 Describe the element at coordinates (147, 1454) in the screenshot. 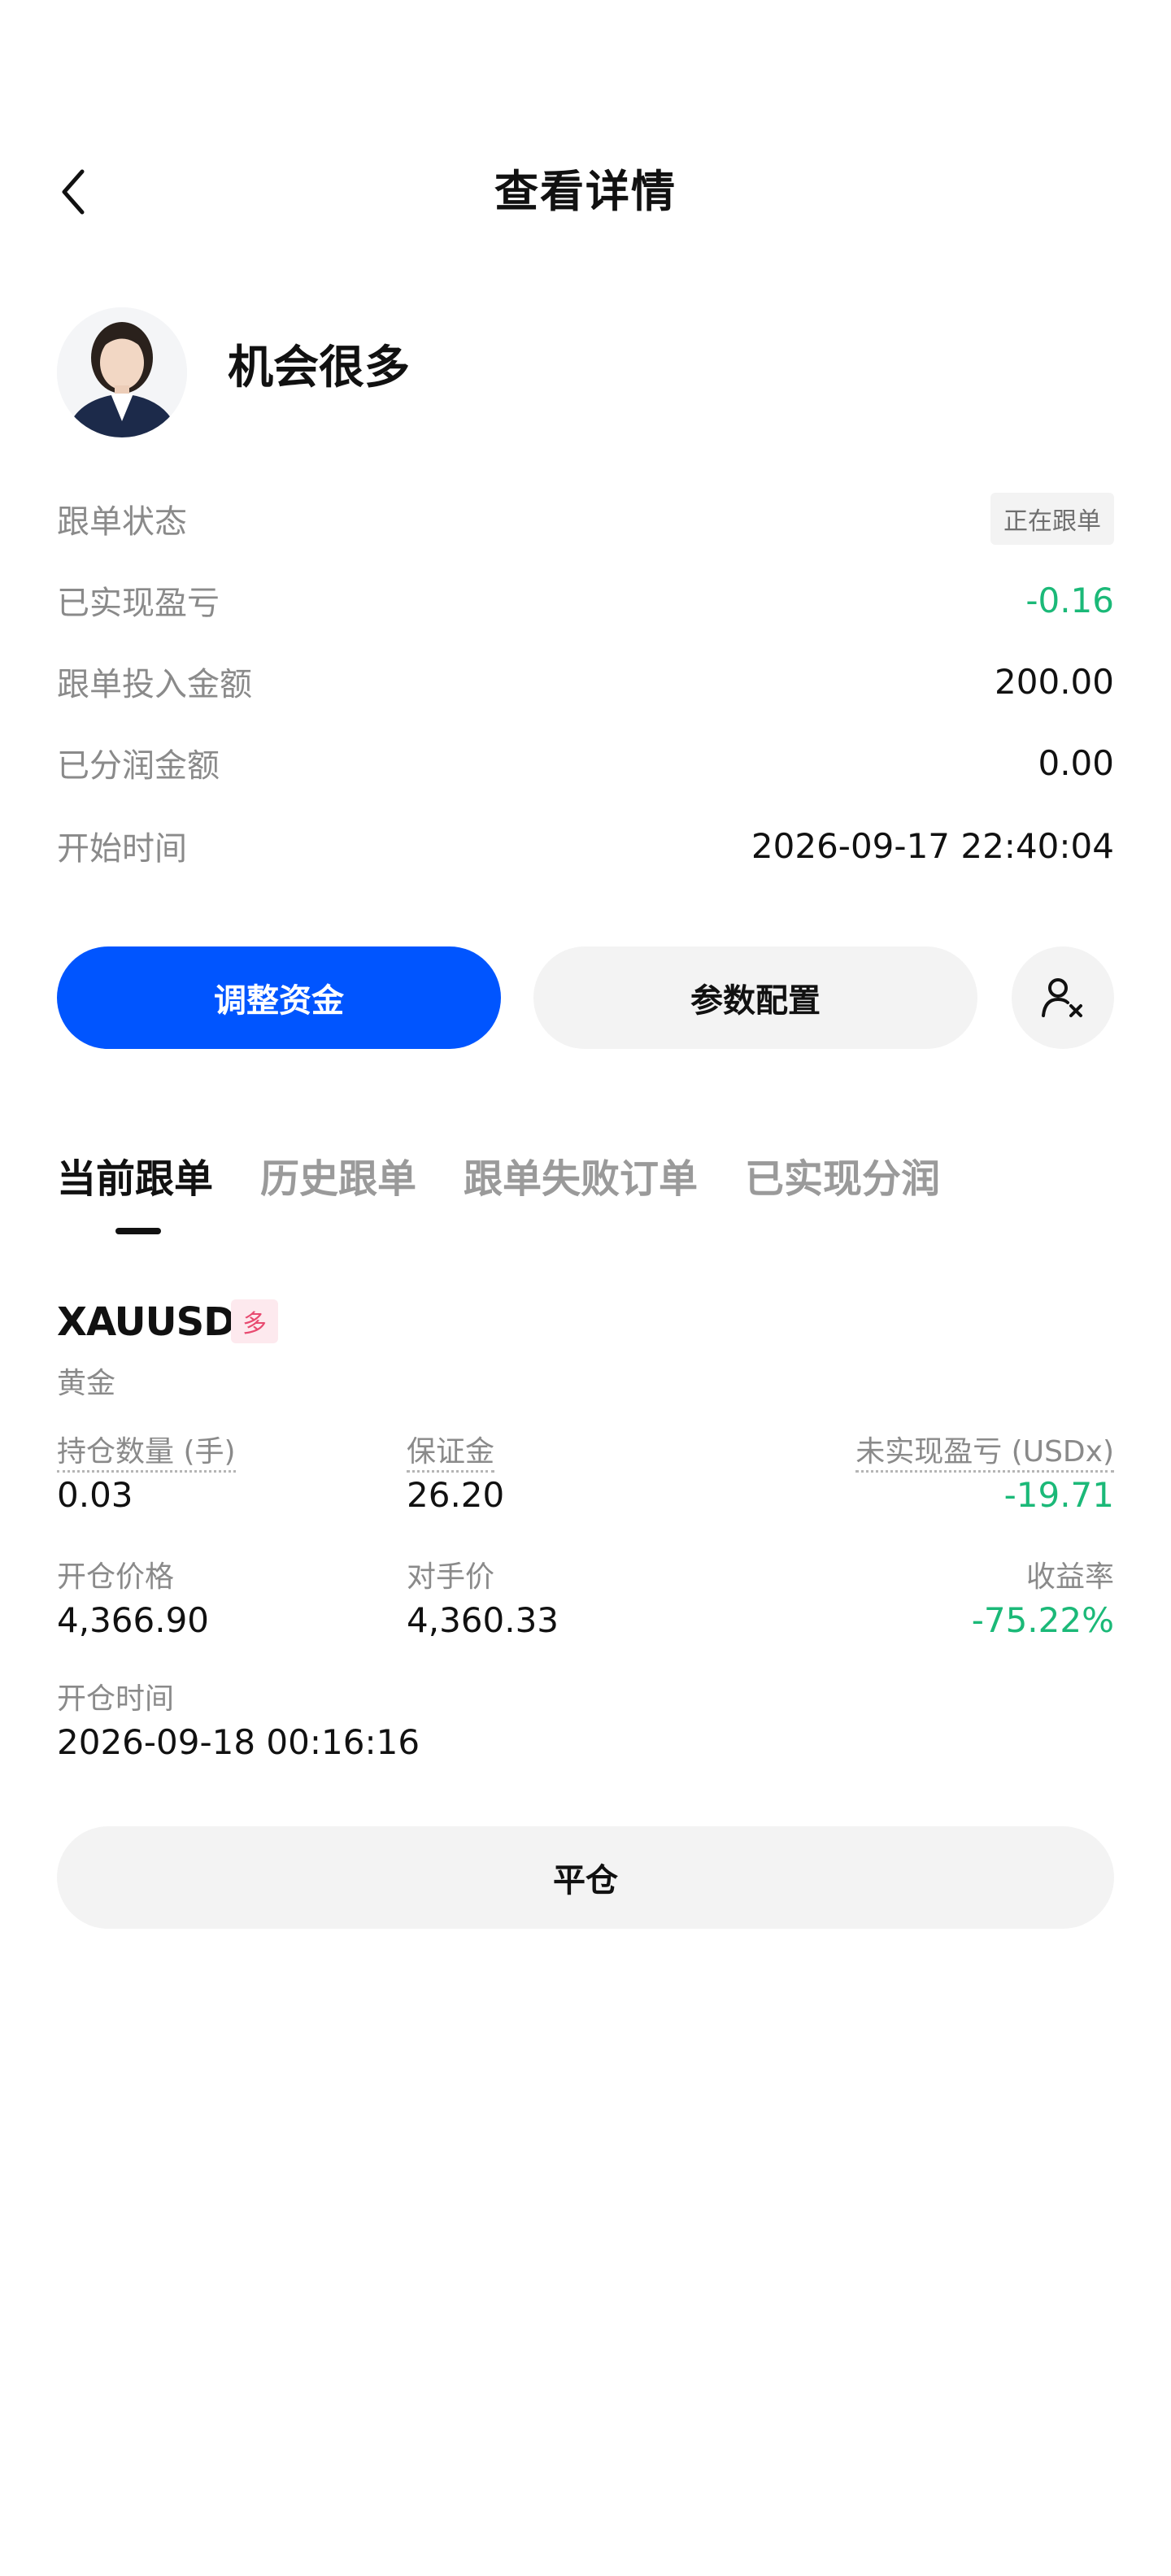

I see `qty-label: 持仓数量 (手)` at that location.